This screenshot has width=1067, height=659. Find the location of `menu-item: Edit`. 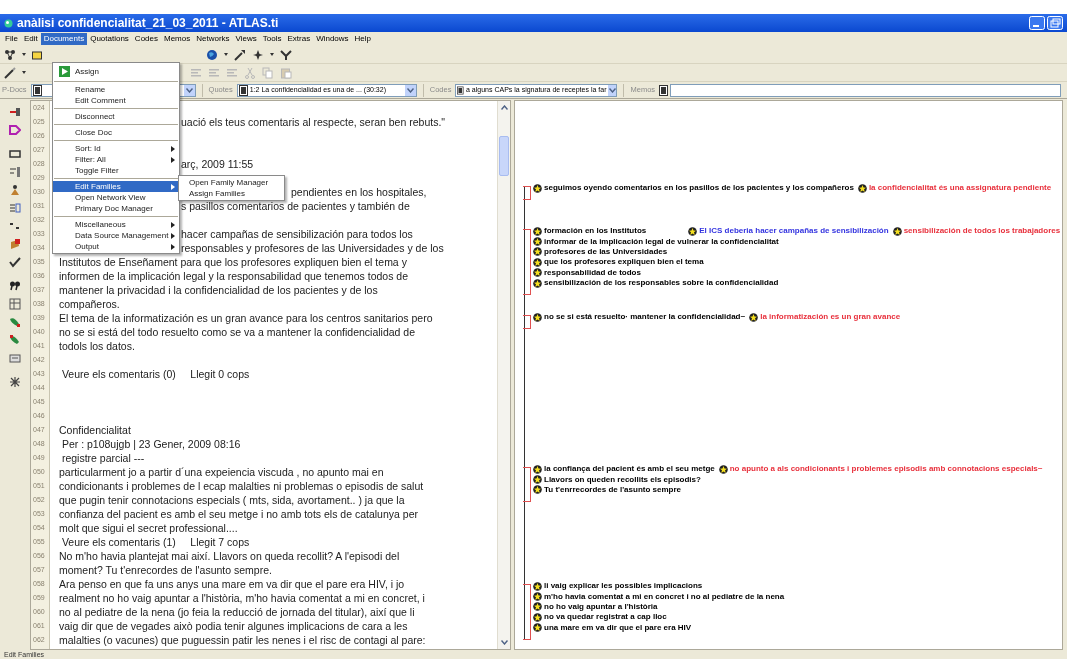

menu-item: Edit is located at coordinates (30, 39).